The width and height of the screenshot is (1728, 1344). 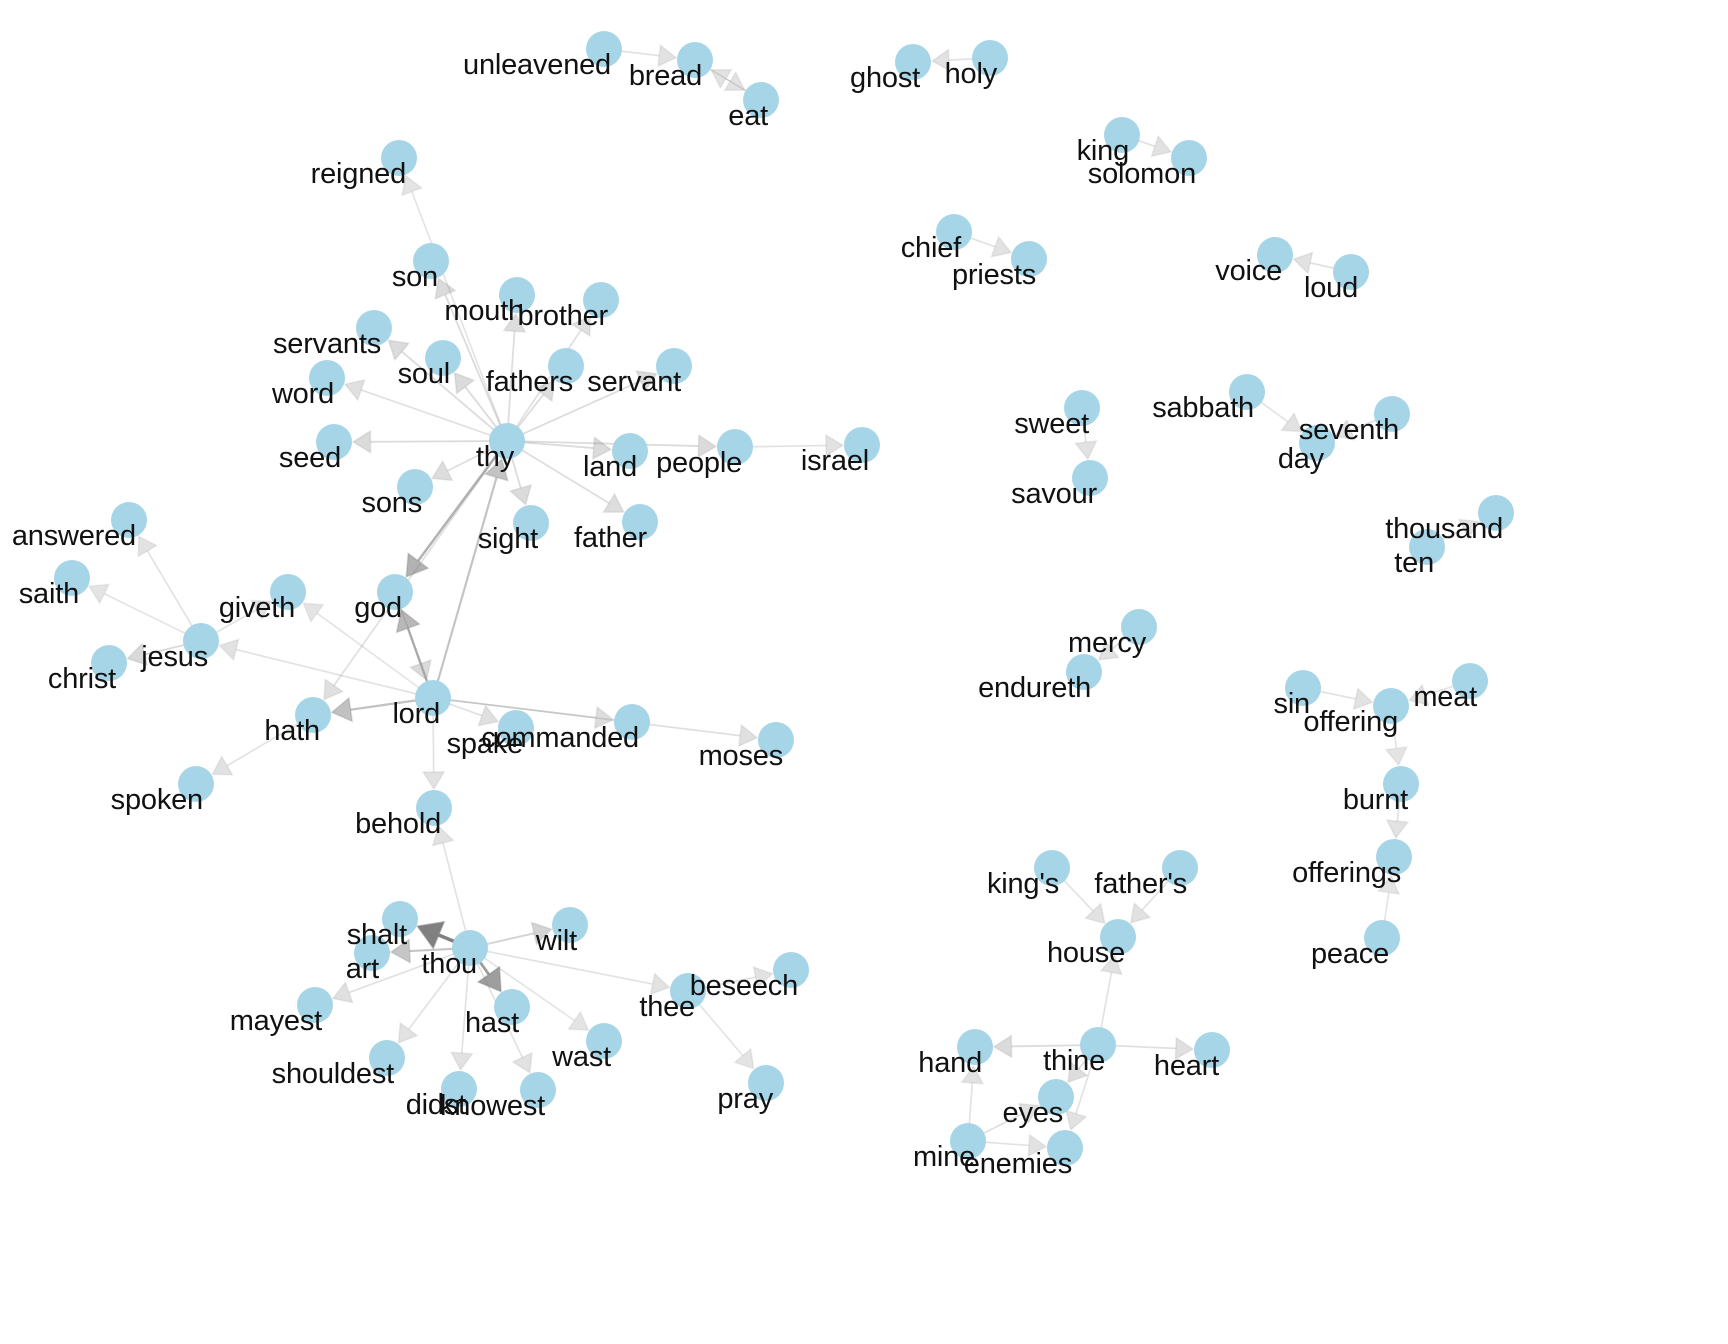 What do you see at coordinates (688, 991) in the screenshot?
I see `graph-node-thee` at bounding box center [688, 991].